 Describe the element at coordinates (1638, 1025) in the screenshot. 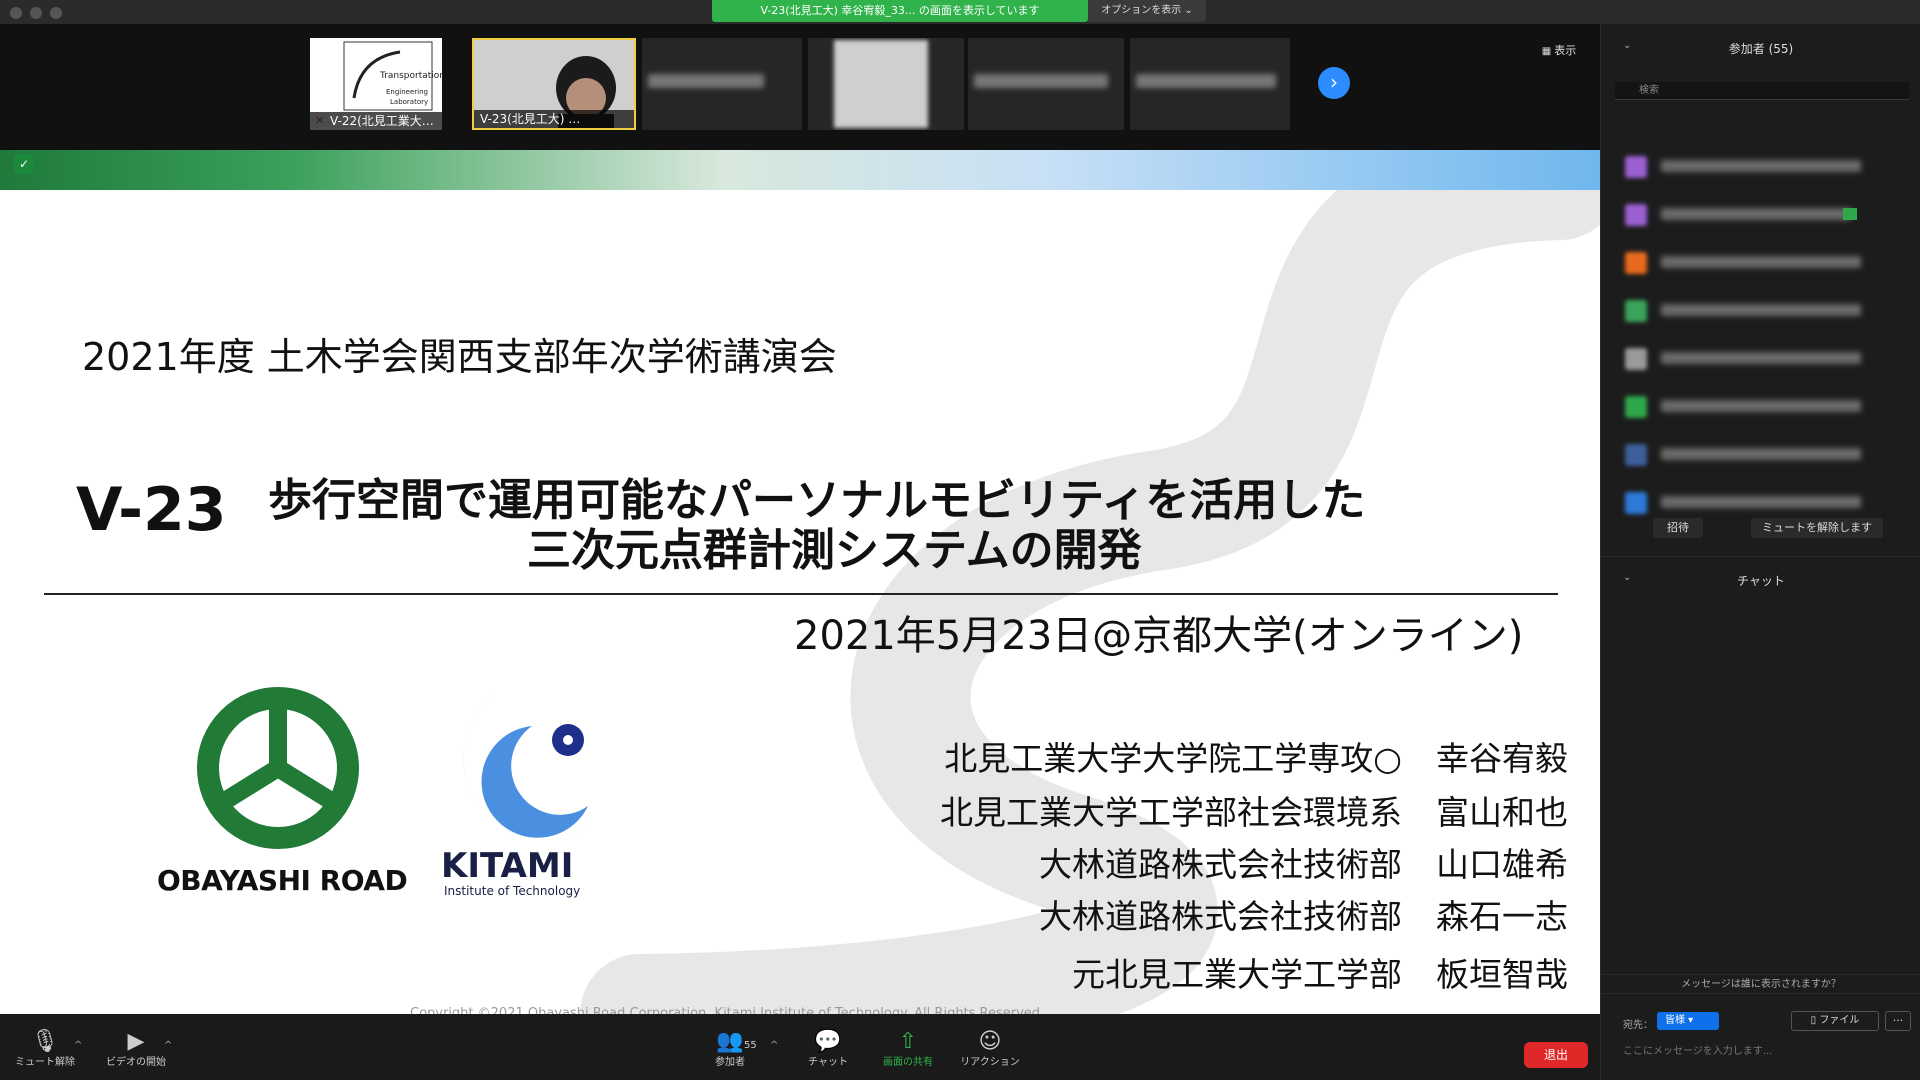

I see `chat-recipient-label: 宛先：` at that location.